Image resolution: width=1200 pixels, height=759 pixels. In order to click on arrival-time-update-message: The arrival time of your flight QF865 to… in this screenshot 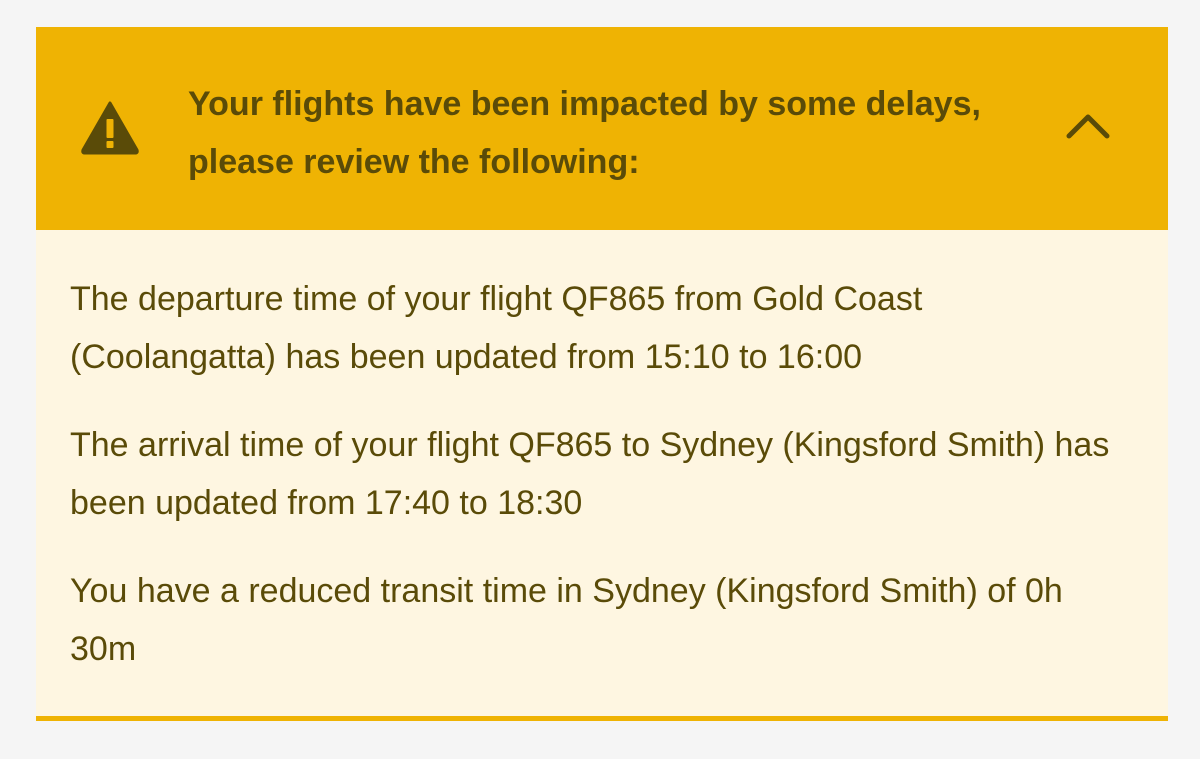, I will do `click(590, 474)`.